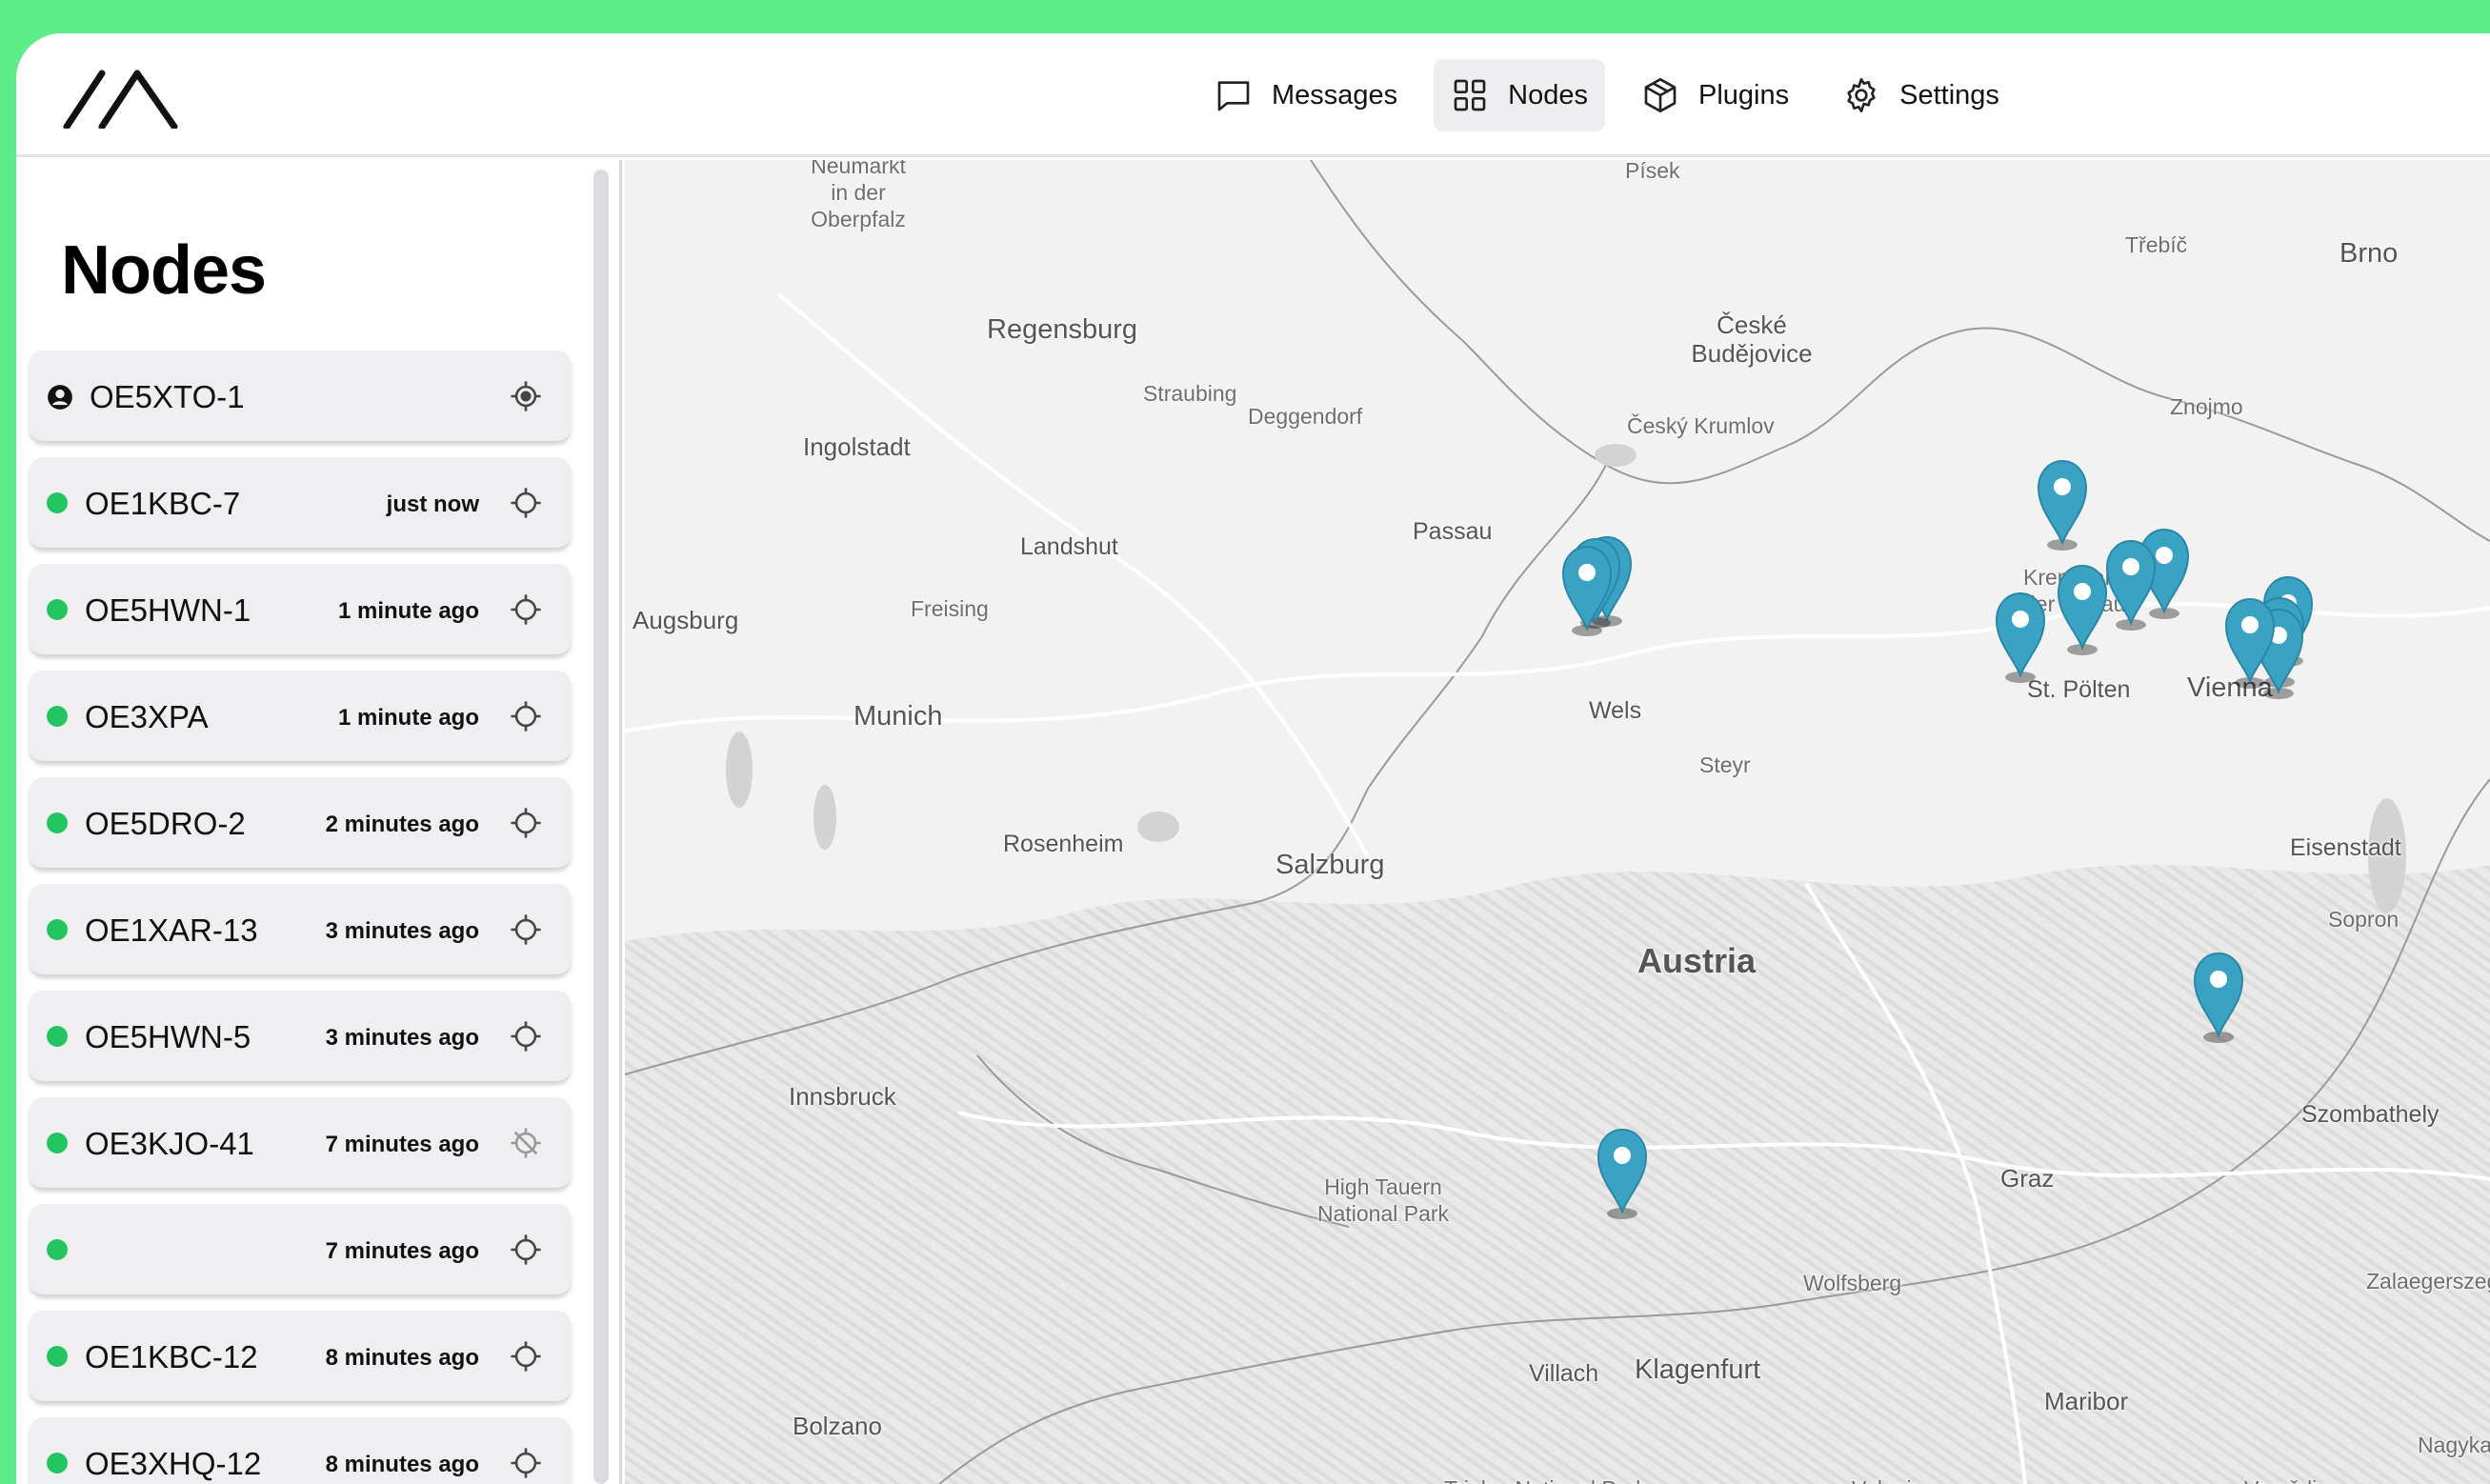 This screenshot has width=2490, height=1484. Describe the element at coordinates (1453, 532) in the screenshot. I see `map-label-passau: Passau` at that location.